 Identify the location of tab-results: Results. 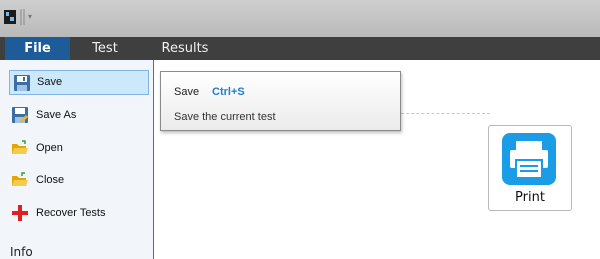
(185, 48).